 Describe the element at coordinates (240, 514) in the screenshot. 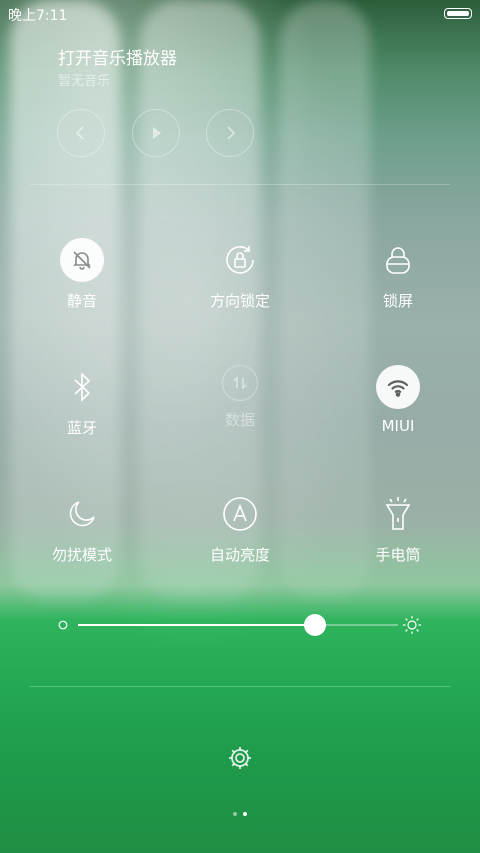

I see `auto-brightness-icon` at that location.